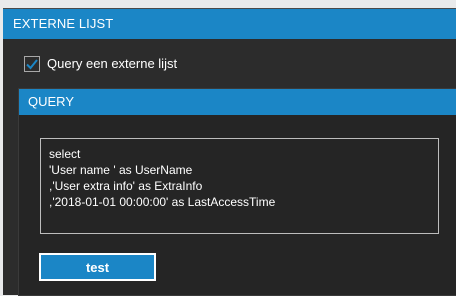 Image resolution: width=456 pixels, height=296 pixels. Describe the element at coordinates (121, 170) in the screenshot. I see `query-line: 'User name ' as UserName` at that location.